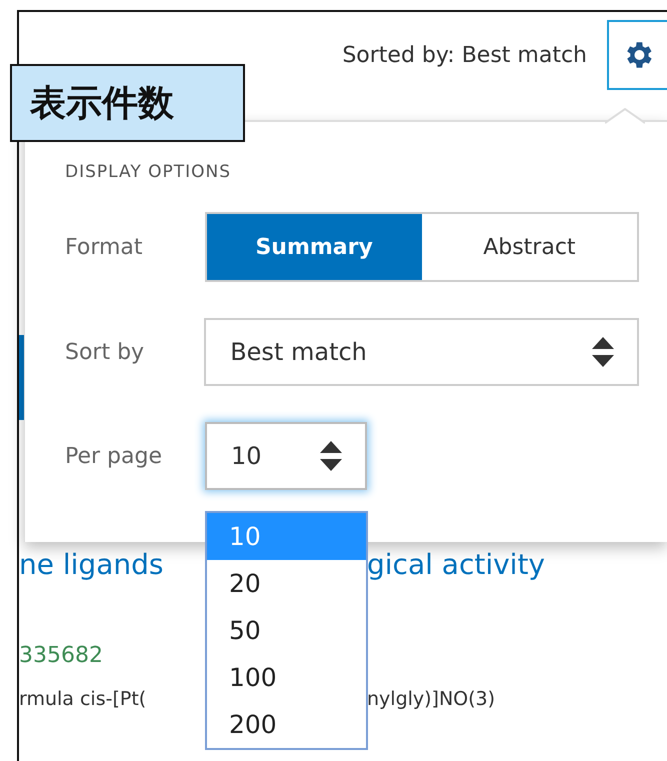 Image resolution: width=667 pixels, height=761 pixels. What do you see at coordinates (431, 699) in the screenshot?
I see `snippet-text: nylgly)]NO(3)` at bounding box center [431, 699].